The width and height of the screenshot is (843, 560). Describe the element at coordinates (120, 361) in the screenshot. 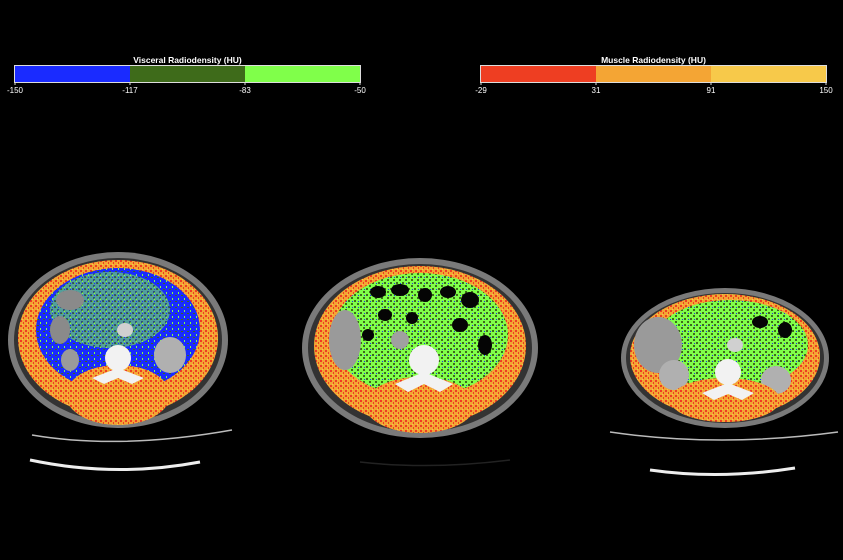

I see `scan-left` at that location.